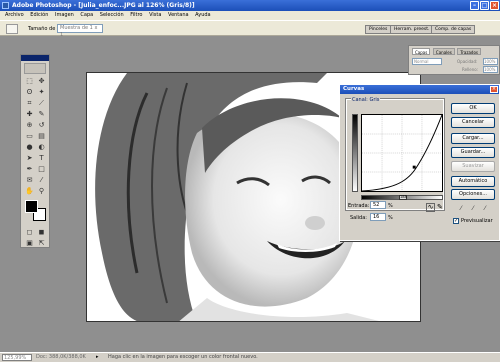 The height and width of the screenshot is (362, 500). I want to click on screen-mode-icon: ▣, so click(29, 243).